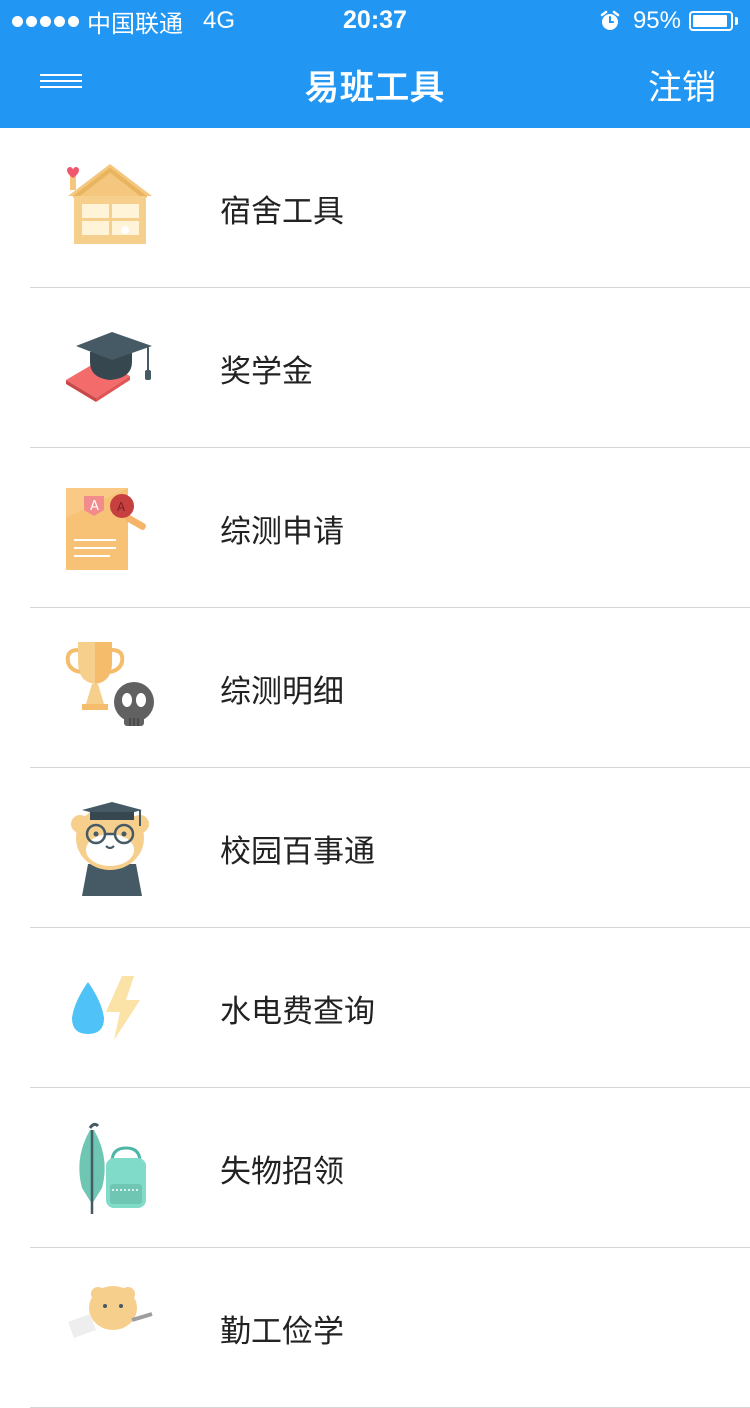  Describe the element at coordinates (109, 684) in the screenshot. I see `trophy-skull-icon` at that location.